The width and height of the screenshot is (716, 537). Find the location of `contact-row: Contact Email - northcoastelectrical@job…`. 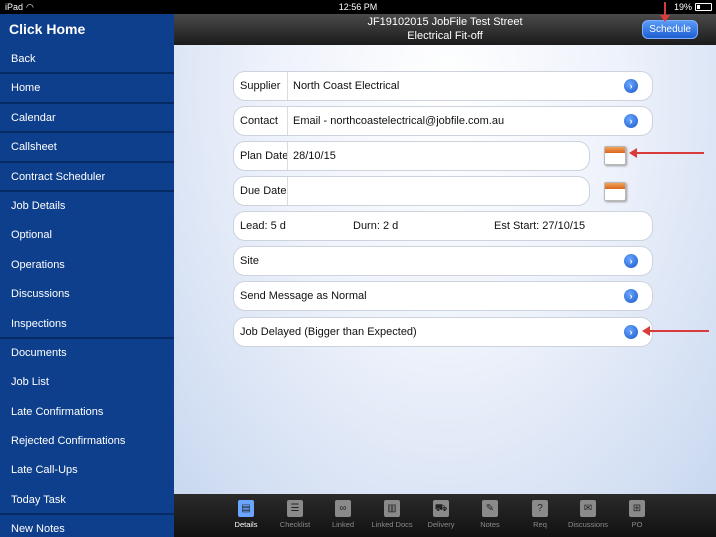

contact-row: Contact Email - northcoastelectrical@job… is located at coordinates (443, 121).